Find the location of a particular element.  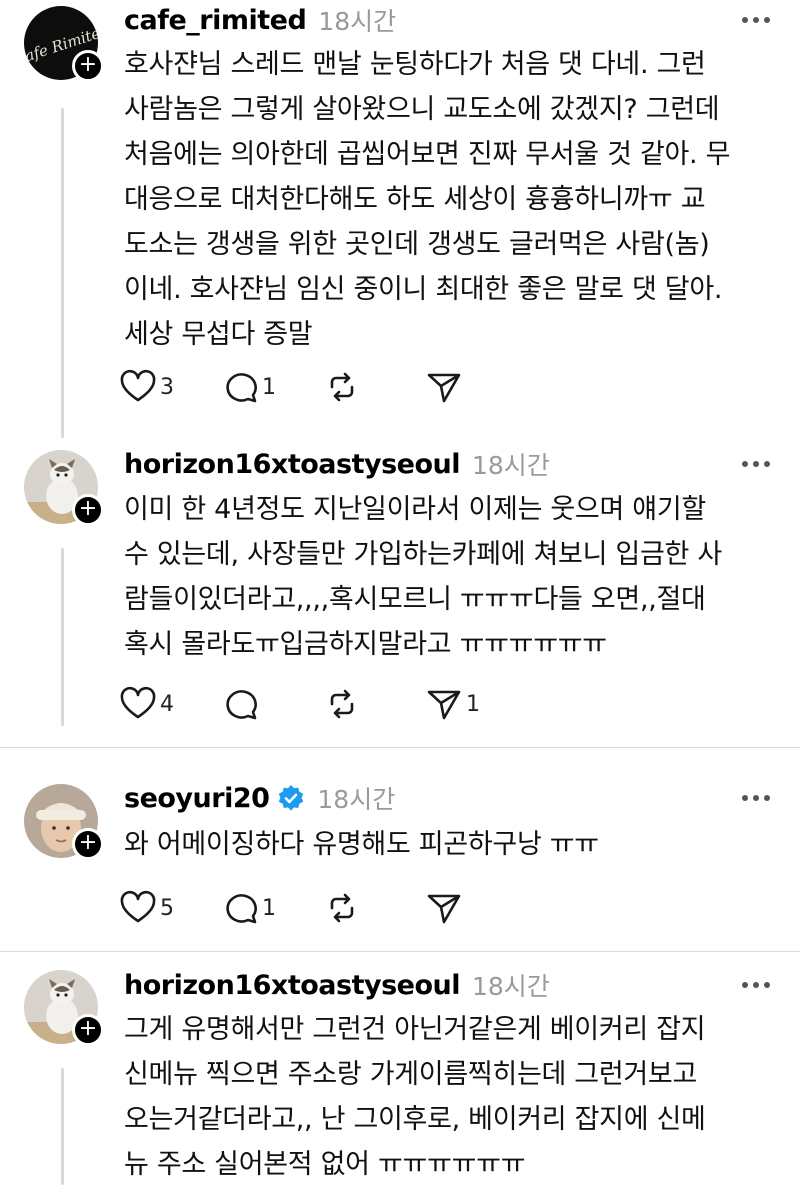

action-bar: 4 1 is located at coordinates (312, 704).